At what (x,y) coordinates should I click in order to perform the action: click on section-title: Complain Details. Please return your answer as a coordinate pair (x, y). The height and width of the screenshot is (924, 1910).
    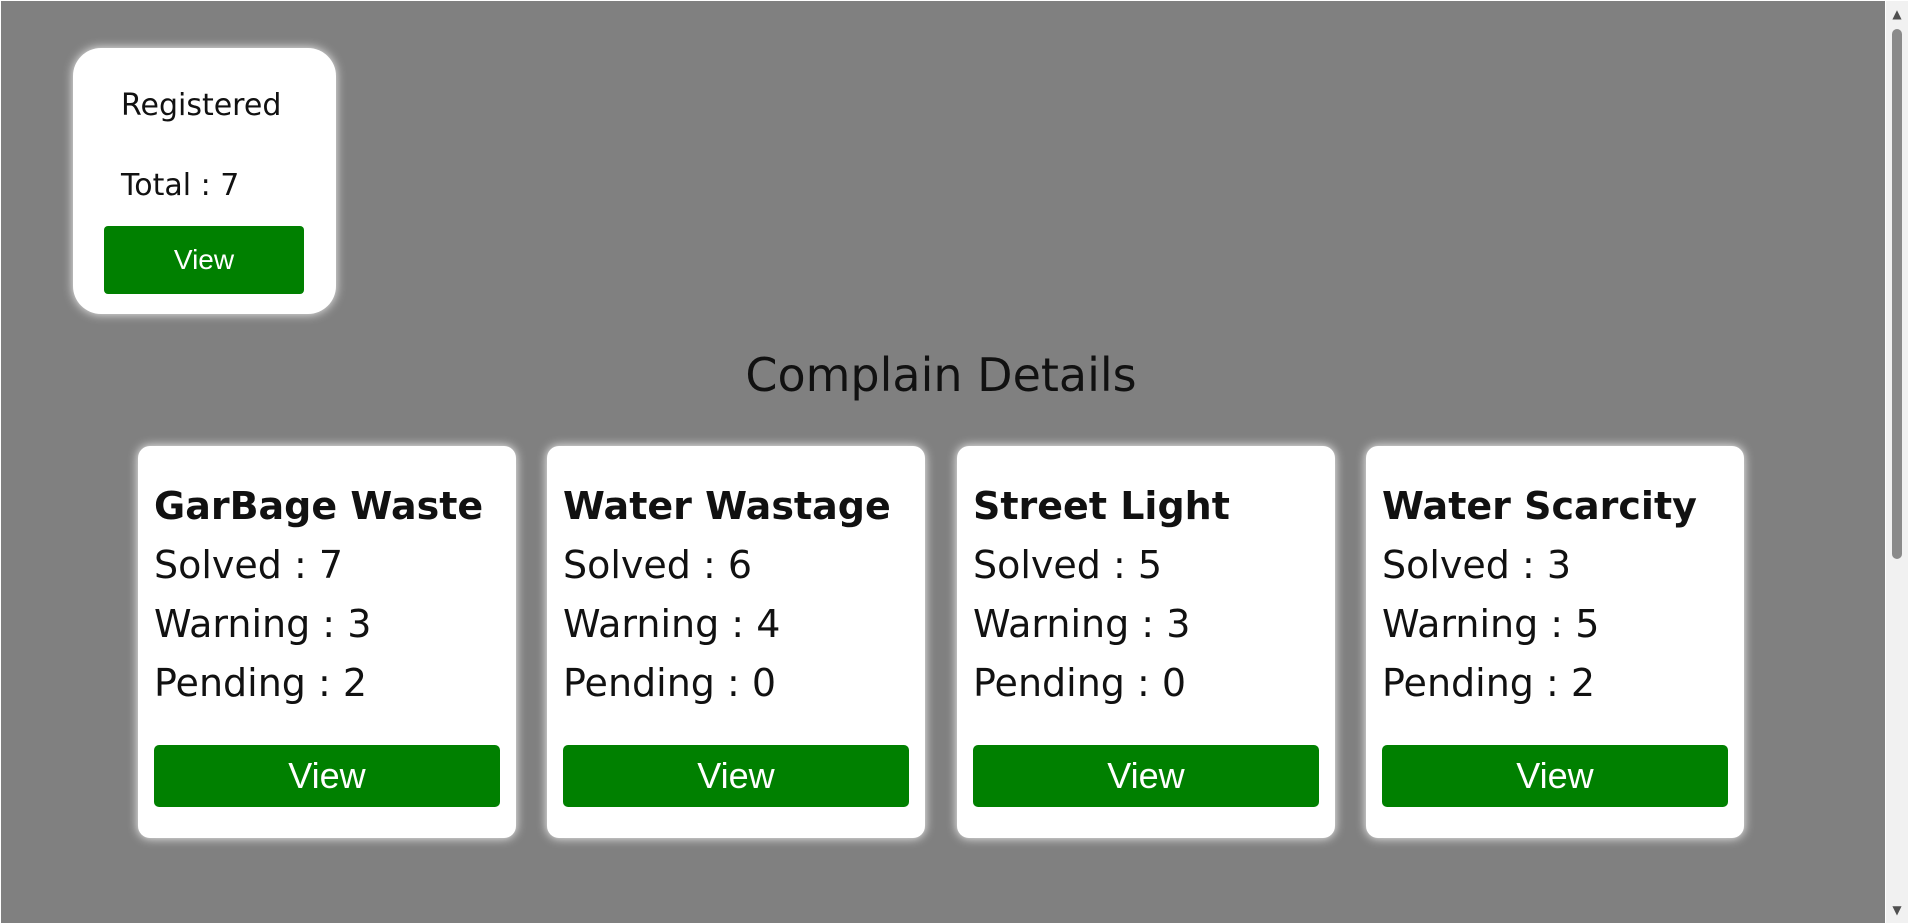
    Looking at the image, I should click on (941, 375).